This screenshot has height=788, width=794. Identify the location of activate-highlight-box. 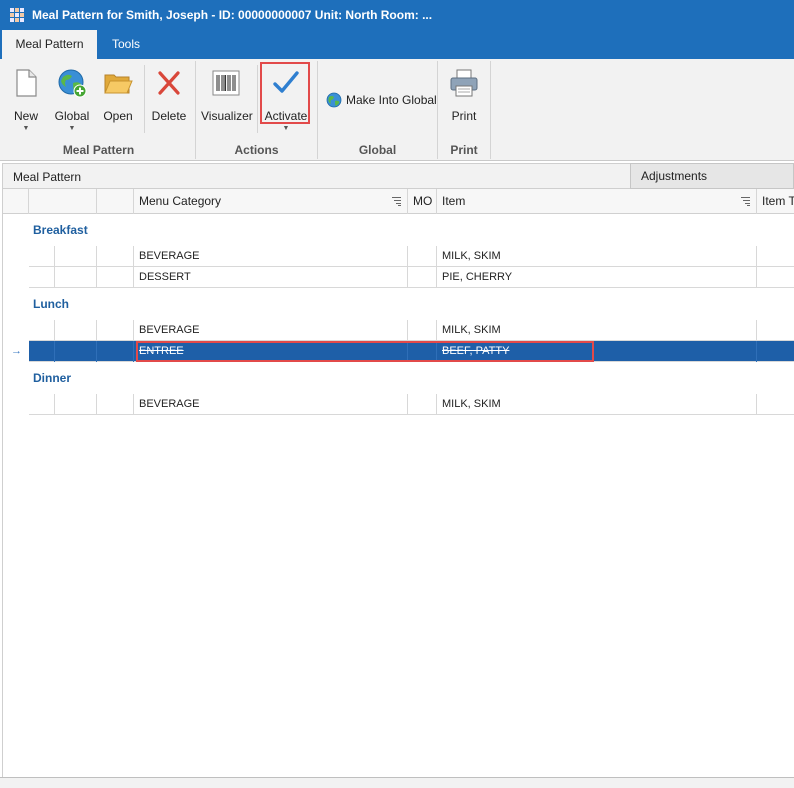
(285, 93).